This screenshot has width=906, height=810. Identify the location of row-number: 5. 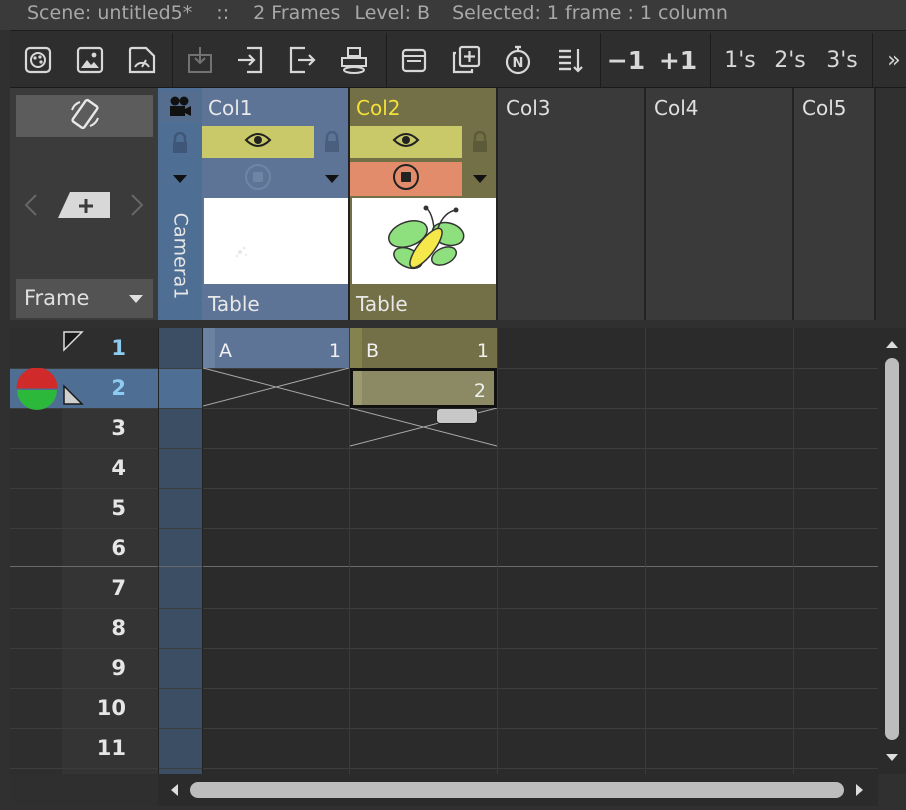
(118, 508).